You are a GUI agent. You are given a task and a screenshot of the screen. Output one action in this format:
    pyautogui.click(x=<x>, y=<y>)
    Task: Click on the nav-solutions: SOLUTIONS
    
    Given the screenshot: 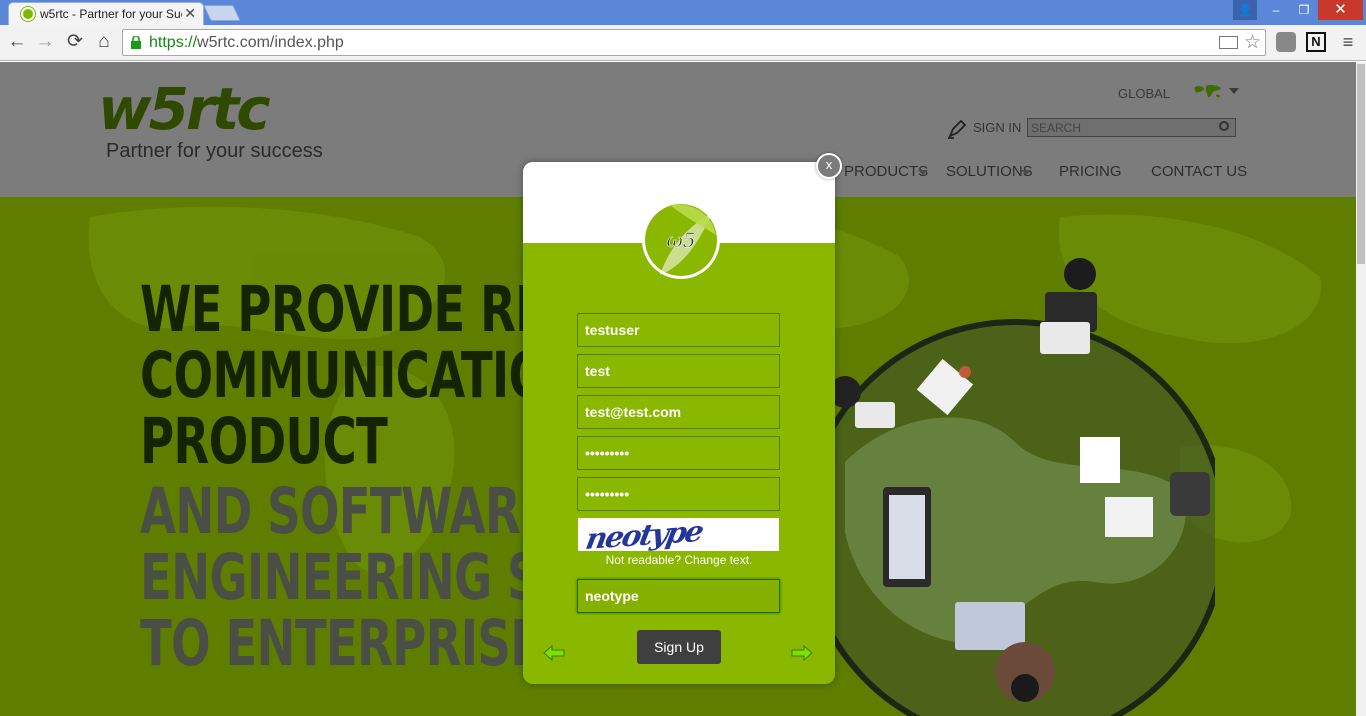 What is the action you would take?
    pyautogui.click(x=989, y=171)
    